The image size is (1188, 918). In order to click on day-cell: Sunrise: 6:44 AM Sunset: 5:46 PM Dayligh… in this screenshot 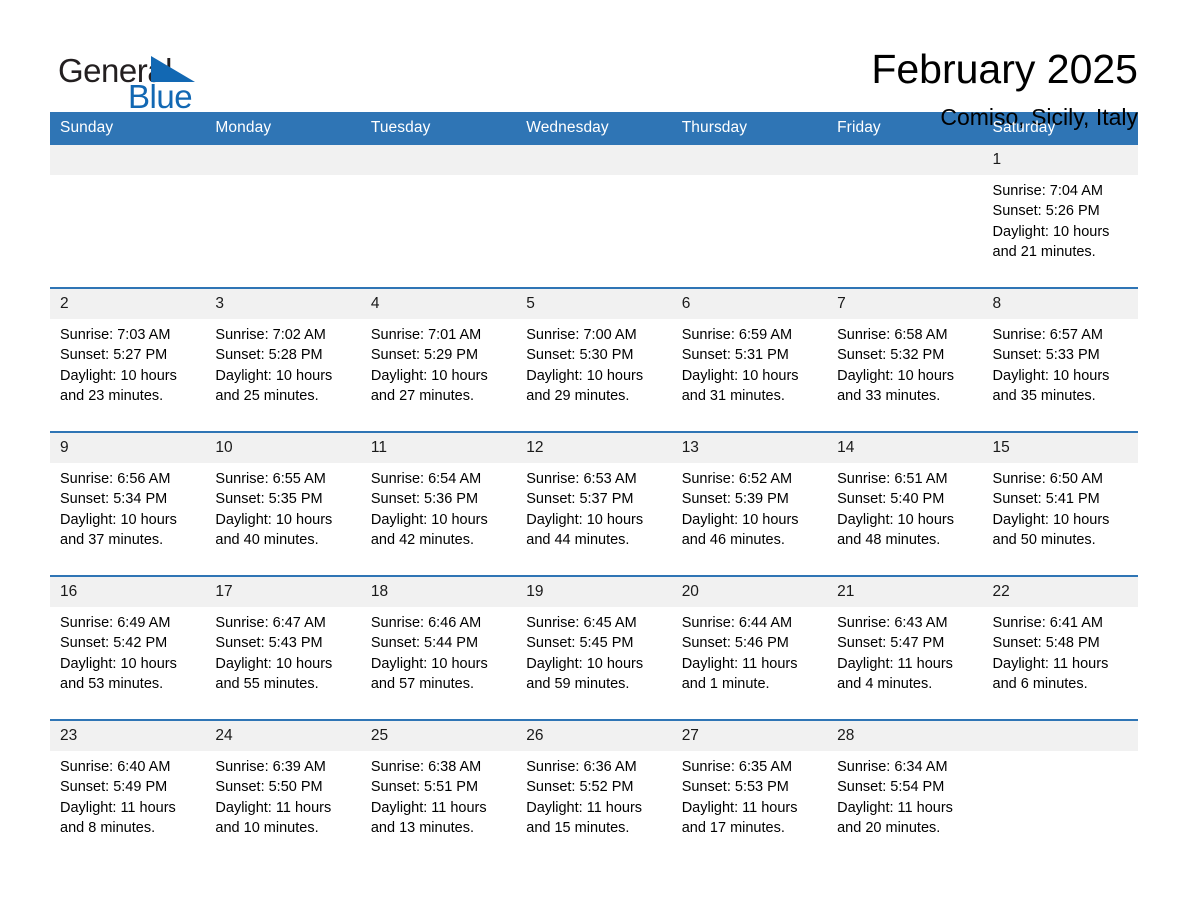, I will do `click(749, 663)`.